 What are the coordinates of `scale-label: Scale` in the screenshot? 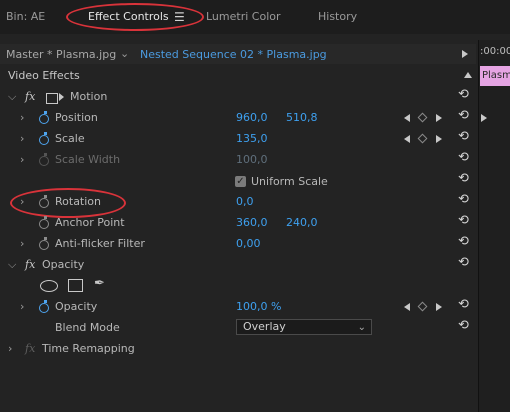 It's located at (70, 138).